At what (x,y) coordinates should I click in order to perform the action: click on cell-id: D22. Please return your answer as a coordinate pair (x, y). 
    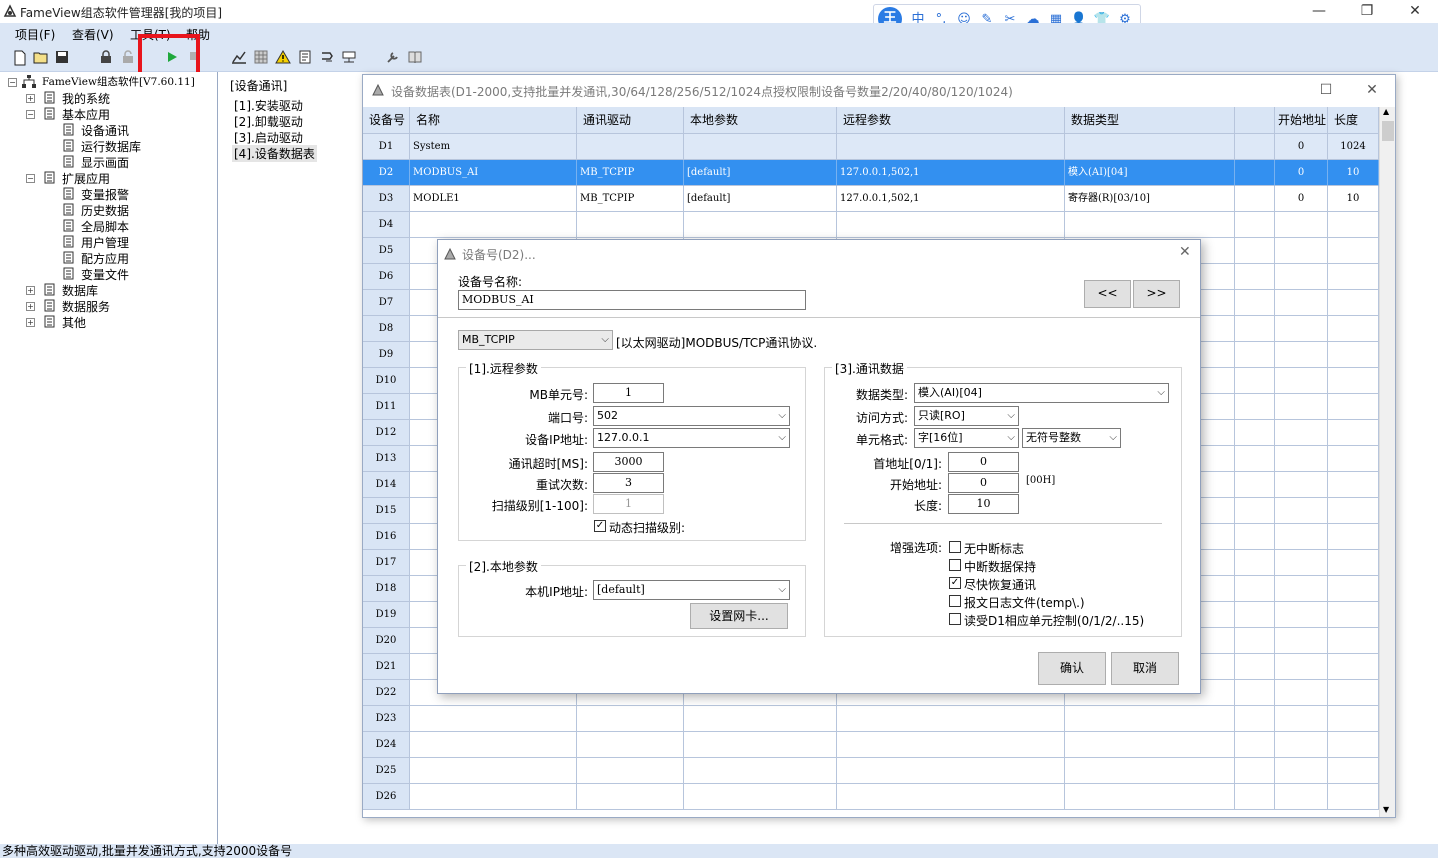
    Looking at the image, I should click on (386, 693).